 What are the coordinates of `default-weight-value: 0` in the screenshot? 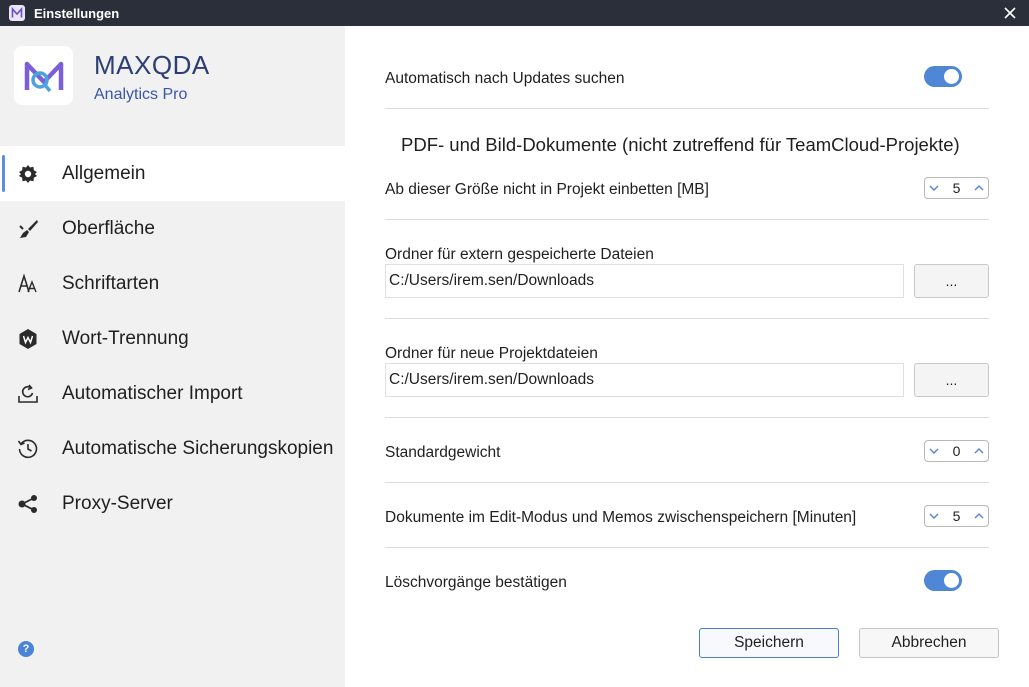 It's located at (956, 451).